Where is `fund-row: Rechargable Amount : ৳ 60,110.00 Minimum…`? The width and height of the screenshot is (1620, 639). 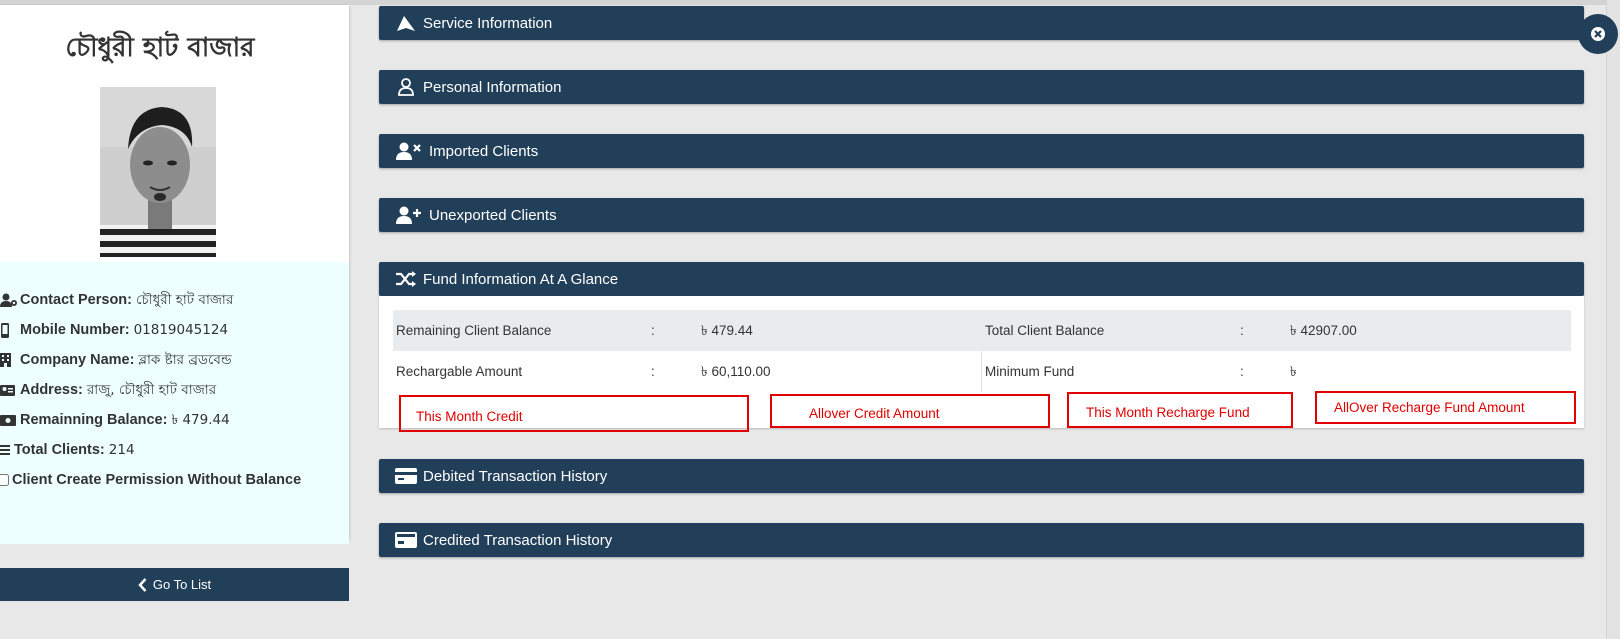
fund-row: Rechargable Amount : ৳ 60,110.00 Minimum… is located at coordinates (982, 371).